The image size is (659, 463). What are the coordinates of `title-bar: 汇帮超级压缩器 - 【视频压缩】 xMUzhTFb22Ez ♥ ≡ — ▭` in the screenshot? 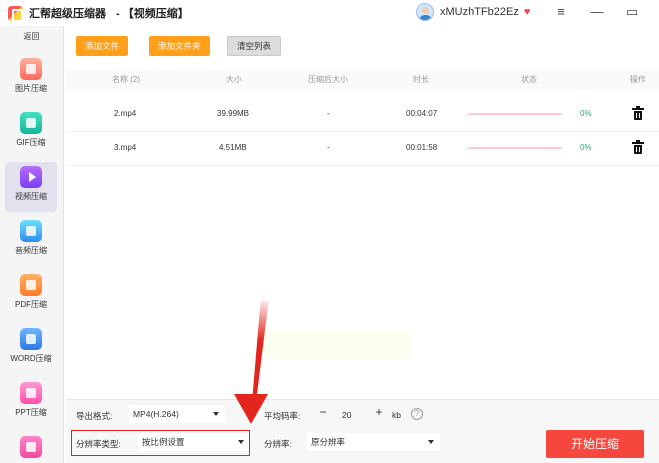 It's located at (329, 13).